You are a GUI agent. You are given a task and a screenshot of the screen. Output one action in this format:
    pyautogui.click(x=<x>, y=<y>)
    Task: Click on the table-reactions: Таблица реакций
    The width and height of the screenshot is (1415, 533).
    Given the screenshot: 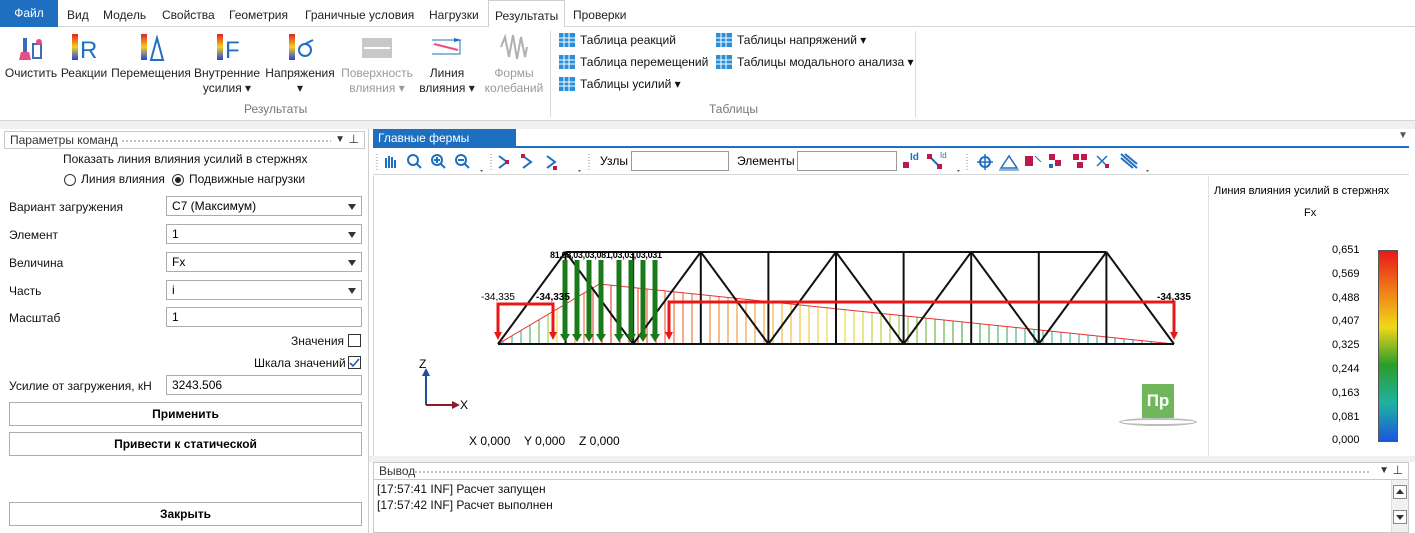 What is the action you would take?
    pyautogui.click(x=639, y=40)
    